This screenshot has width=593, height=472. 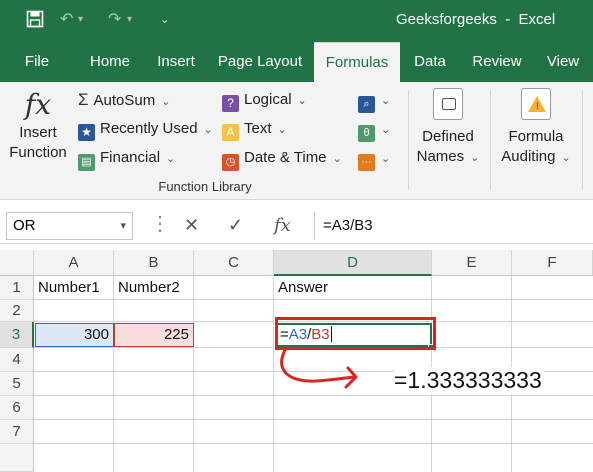 What do you see at coordinates (353, 263) in the screenshot?
I see `column-header-d: D` at bounding box center [353, 263].